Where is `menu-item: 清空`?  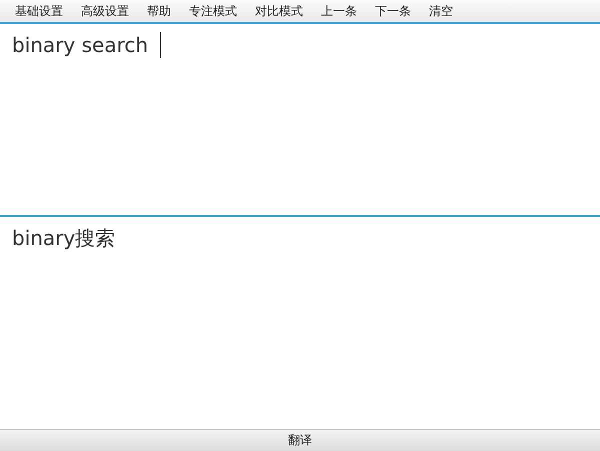
menu-item: 清空 is located at coordinates (441, 11).